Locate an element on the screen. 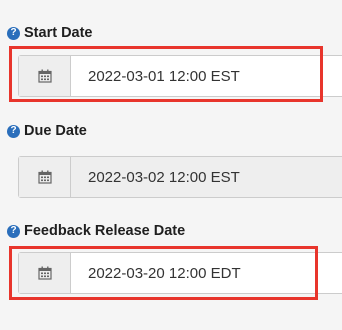 This screenshot has width=342, height=330. due-date-input: 2022-03-02 12:00 EST is located at coordinates (180, 177).